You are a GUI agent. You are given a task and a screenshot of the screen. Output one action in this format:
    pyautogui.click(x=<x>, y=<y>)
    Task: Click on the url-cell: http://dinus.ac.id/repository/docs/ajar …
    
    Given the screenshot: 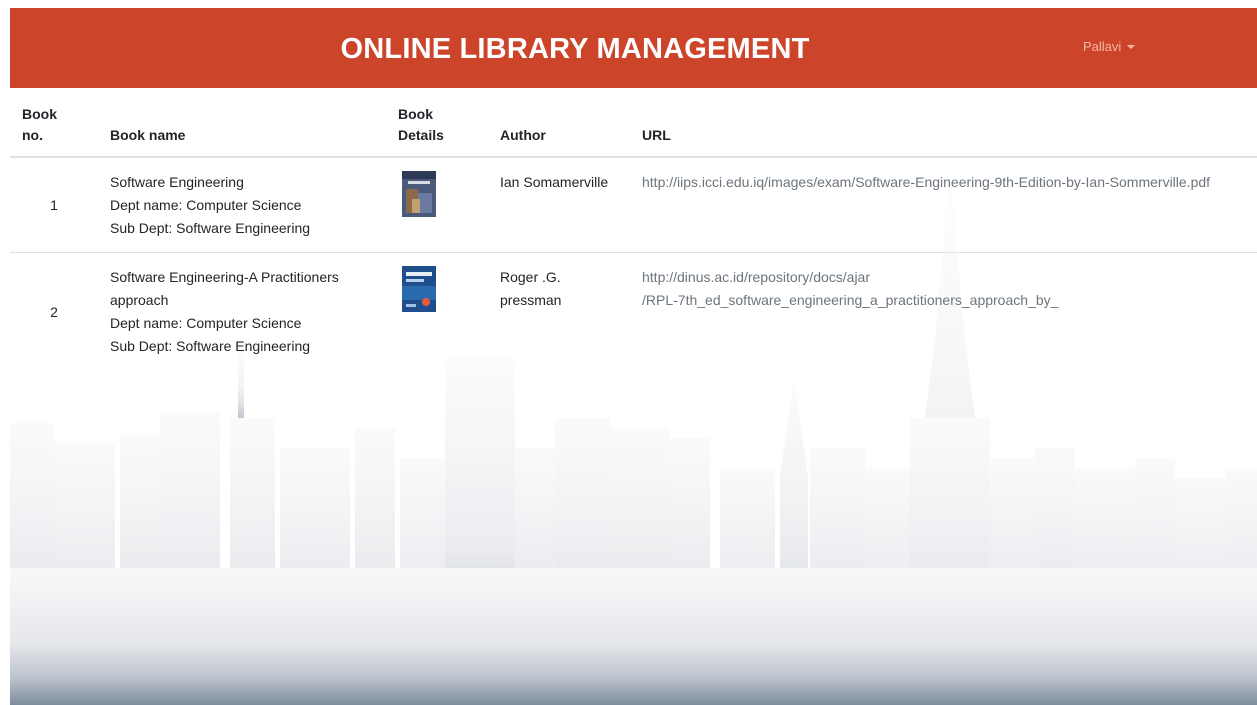 What is the action you would take?
    pyautogui.click(x=943, y=312)
    